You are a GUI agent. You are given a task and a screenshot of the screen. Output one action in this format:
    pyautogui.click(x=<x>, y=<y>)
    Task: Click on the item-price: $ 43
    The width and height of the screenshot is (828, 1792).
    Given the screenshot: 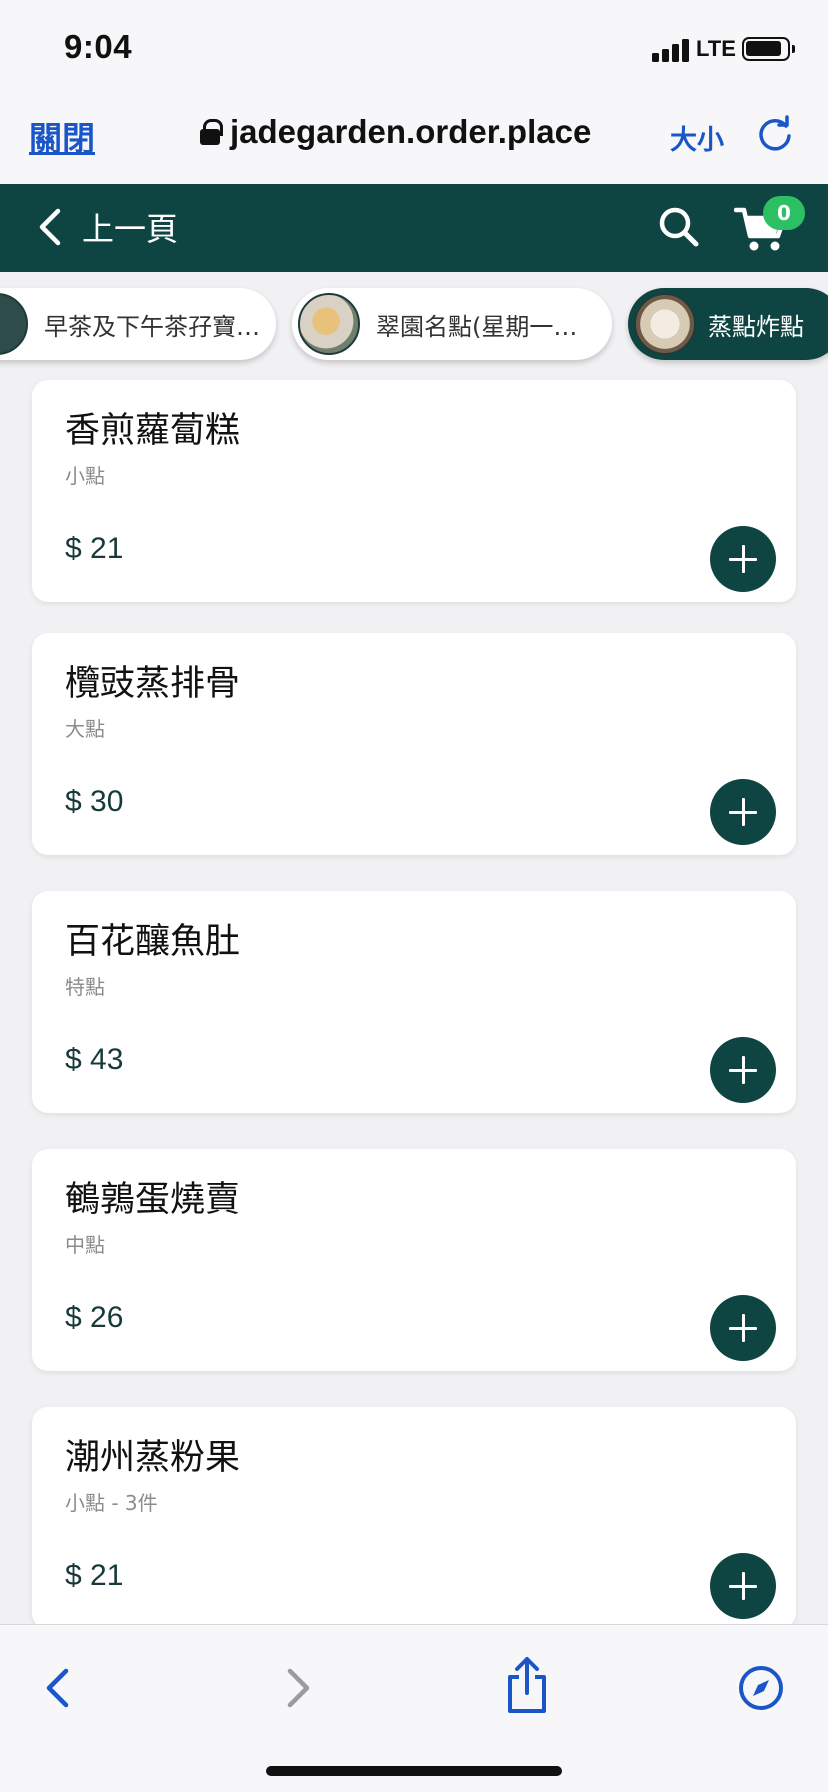 What is the action you would take?
    pyautogui.click(x=94, y=1059)
    